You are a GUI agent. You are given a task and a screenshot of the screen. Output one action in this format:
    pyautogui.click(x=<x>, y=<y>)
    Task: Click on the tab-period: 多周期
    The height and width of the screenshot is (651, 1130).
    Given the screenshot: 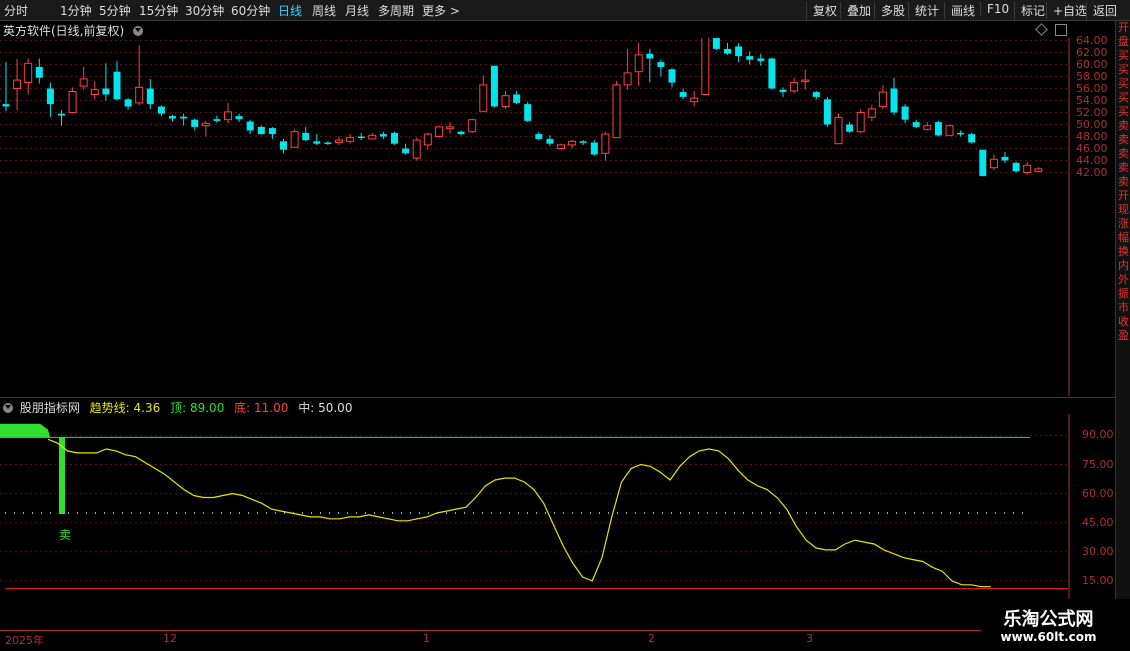 What is the action you would take?
    pyautogui.click(x=396, y=10)
    